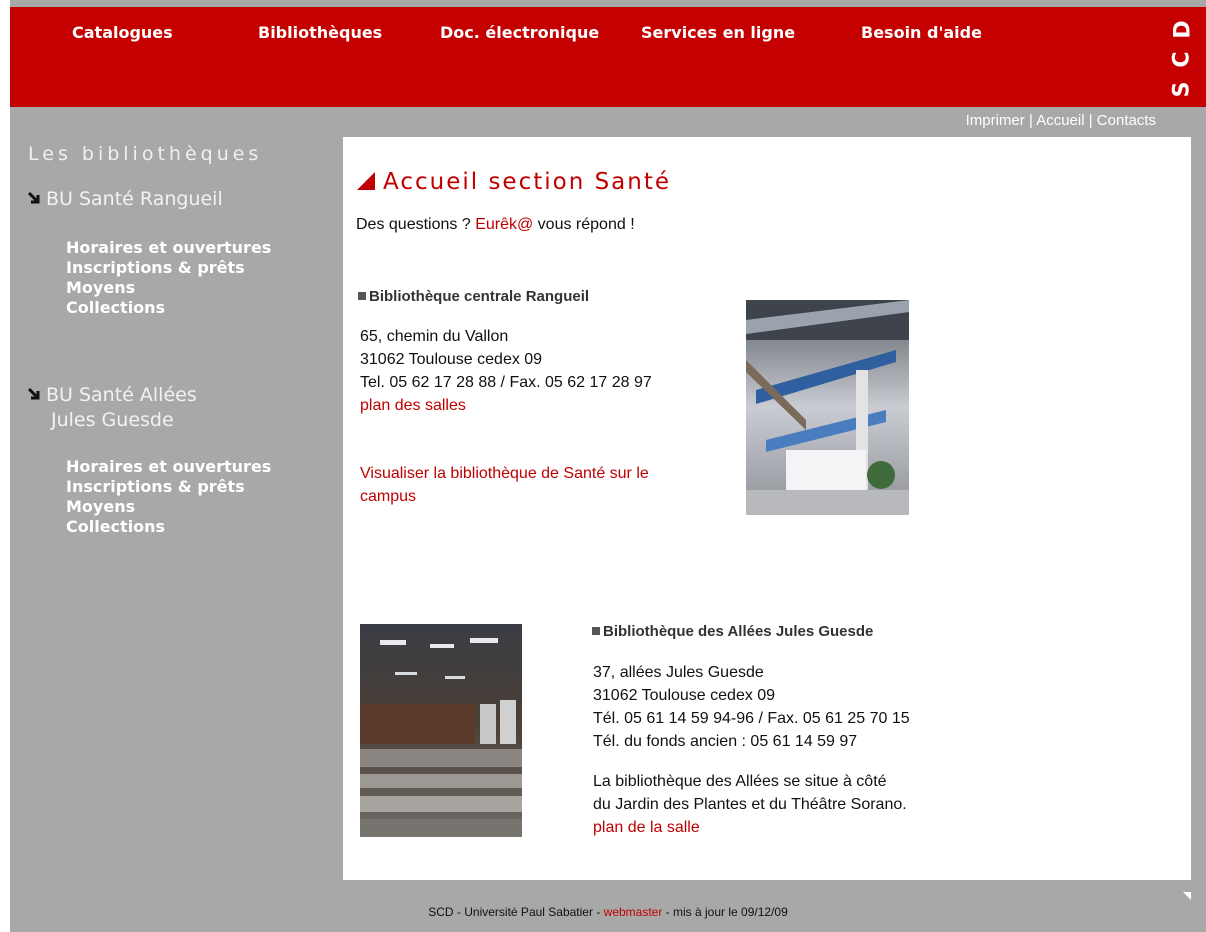 This screenshot has height=932, width=1206. Describe the element at coordinates (145, 154) in the screenshot. I see `sidebar-title: Les bibliothèques` at that location.